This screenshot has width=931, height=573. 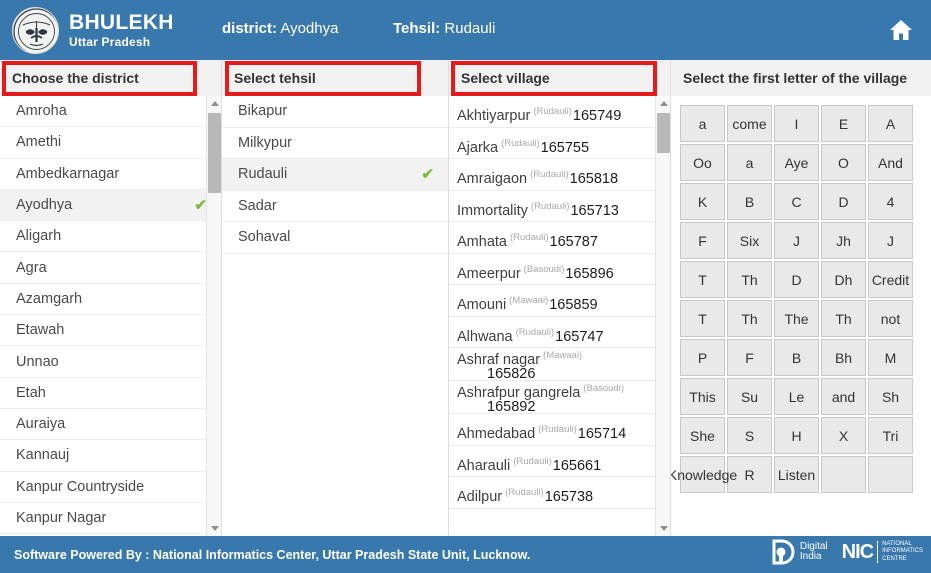 I want to click on letter-cell: She, so click(x=702, y=435).